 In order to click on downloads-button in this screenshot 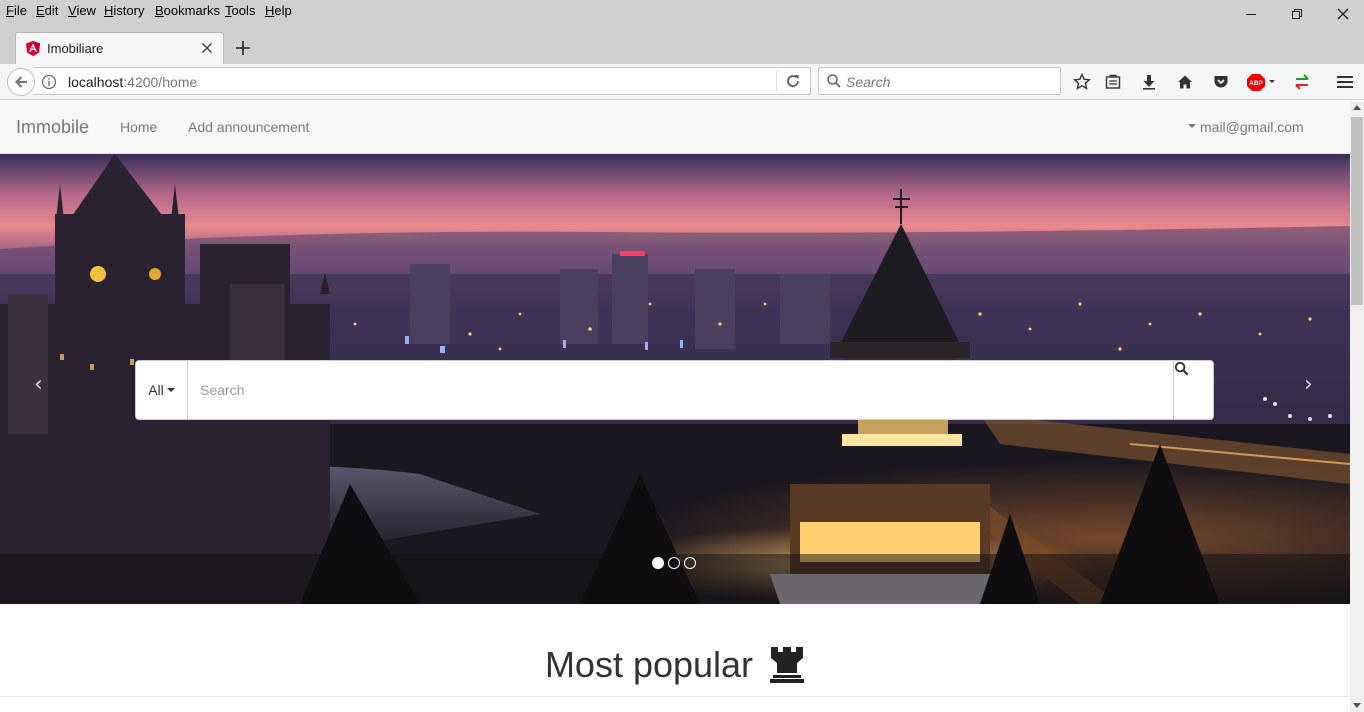, I will do `click(1149, 82)`.